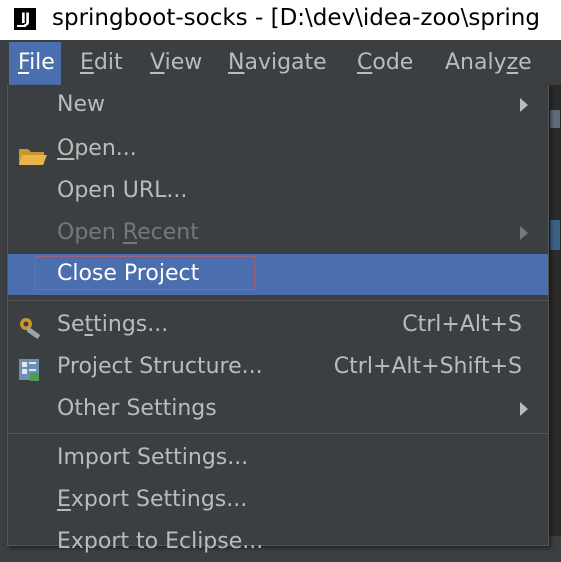  I want to click on menu-item-close-project: Close Project, so click(278, 274).